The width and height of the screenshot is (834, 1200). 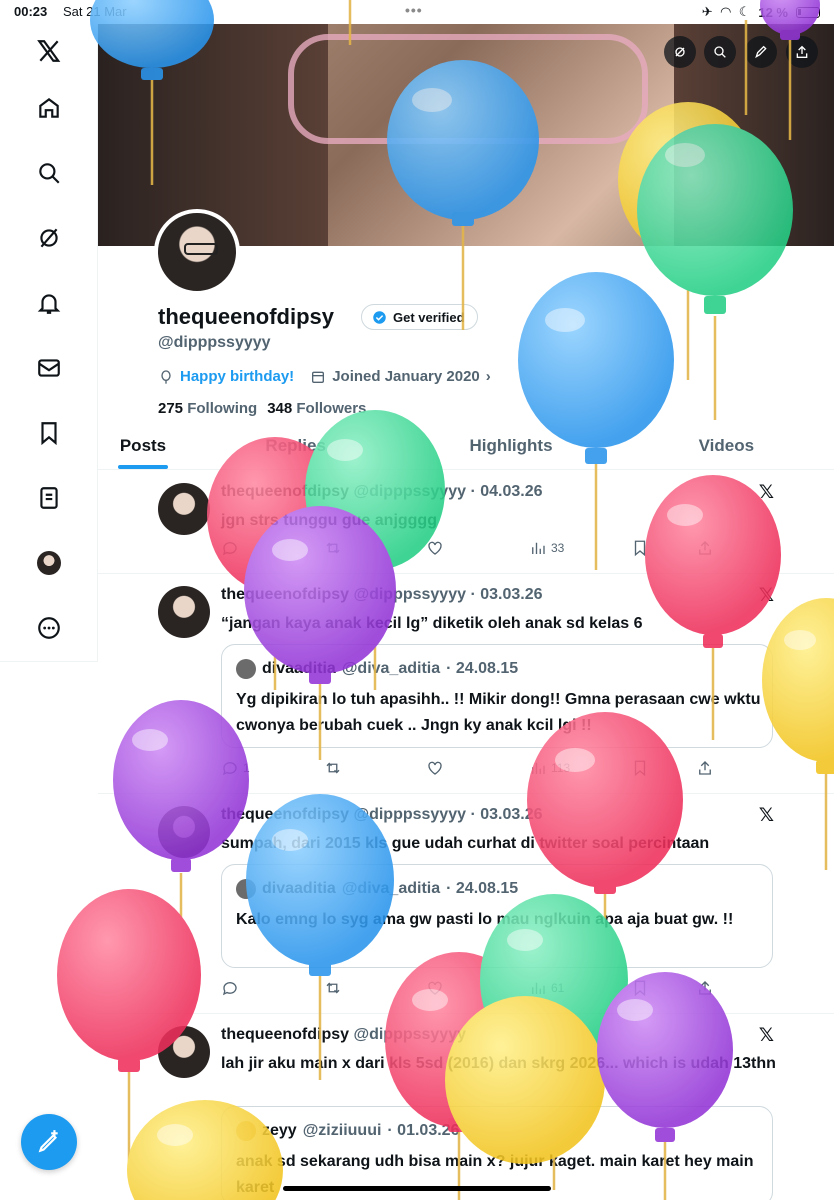 What do you see at coordinates (773, 12) in the screenshot?
I see `battery-label: 12 %` at bounding box center [773, 12].